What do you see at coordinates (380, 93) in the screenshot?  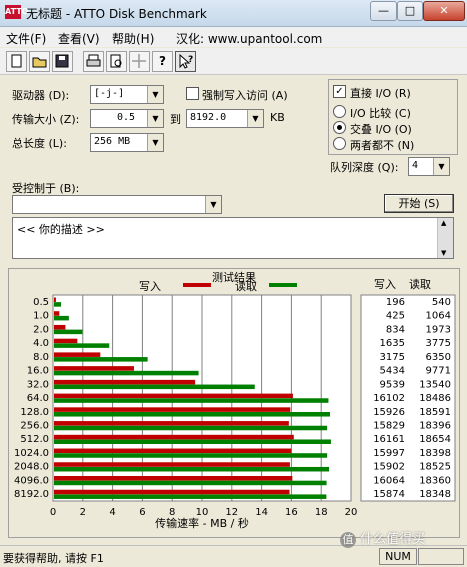 I see `direct-io-label: 直接 I/O (R)` at bounding box center [380, 93].